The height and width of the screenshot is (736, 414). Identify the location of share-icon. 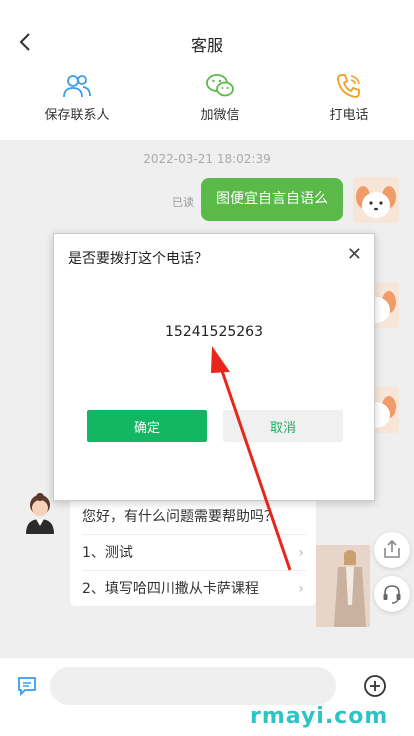
(392, 548).